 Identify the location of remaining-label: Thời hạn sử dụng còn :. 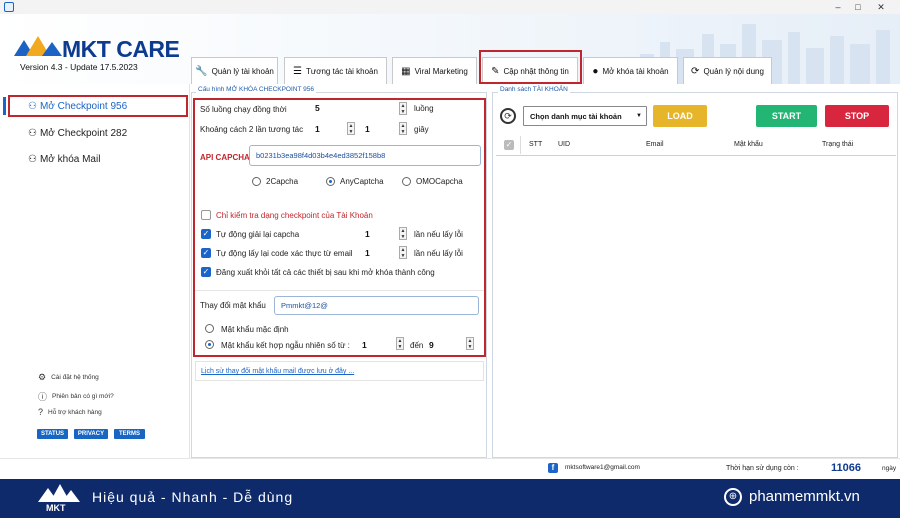
(762, 468).